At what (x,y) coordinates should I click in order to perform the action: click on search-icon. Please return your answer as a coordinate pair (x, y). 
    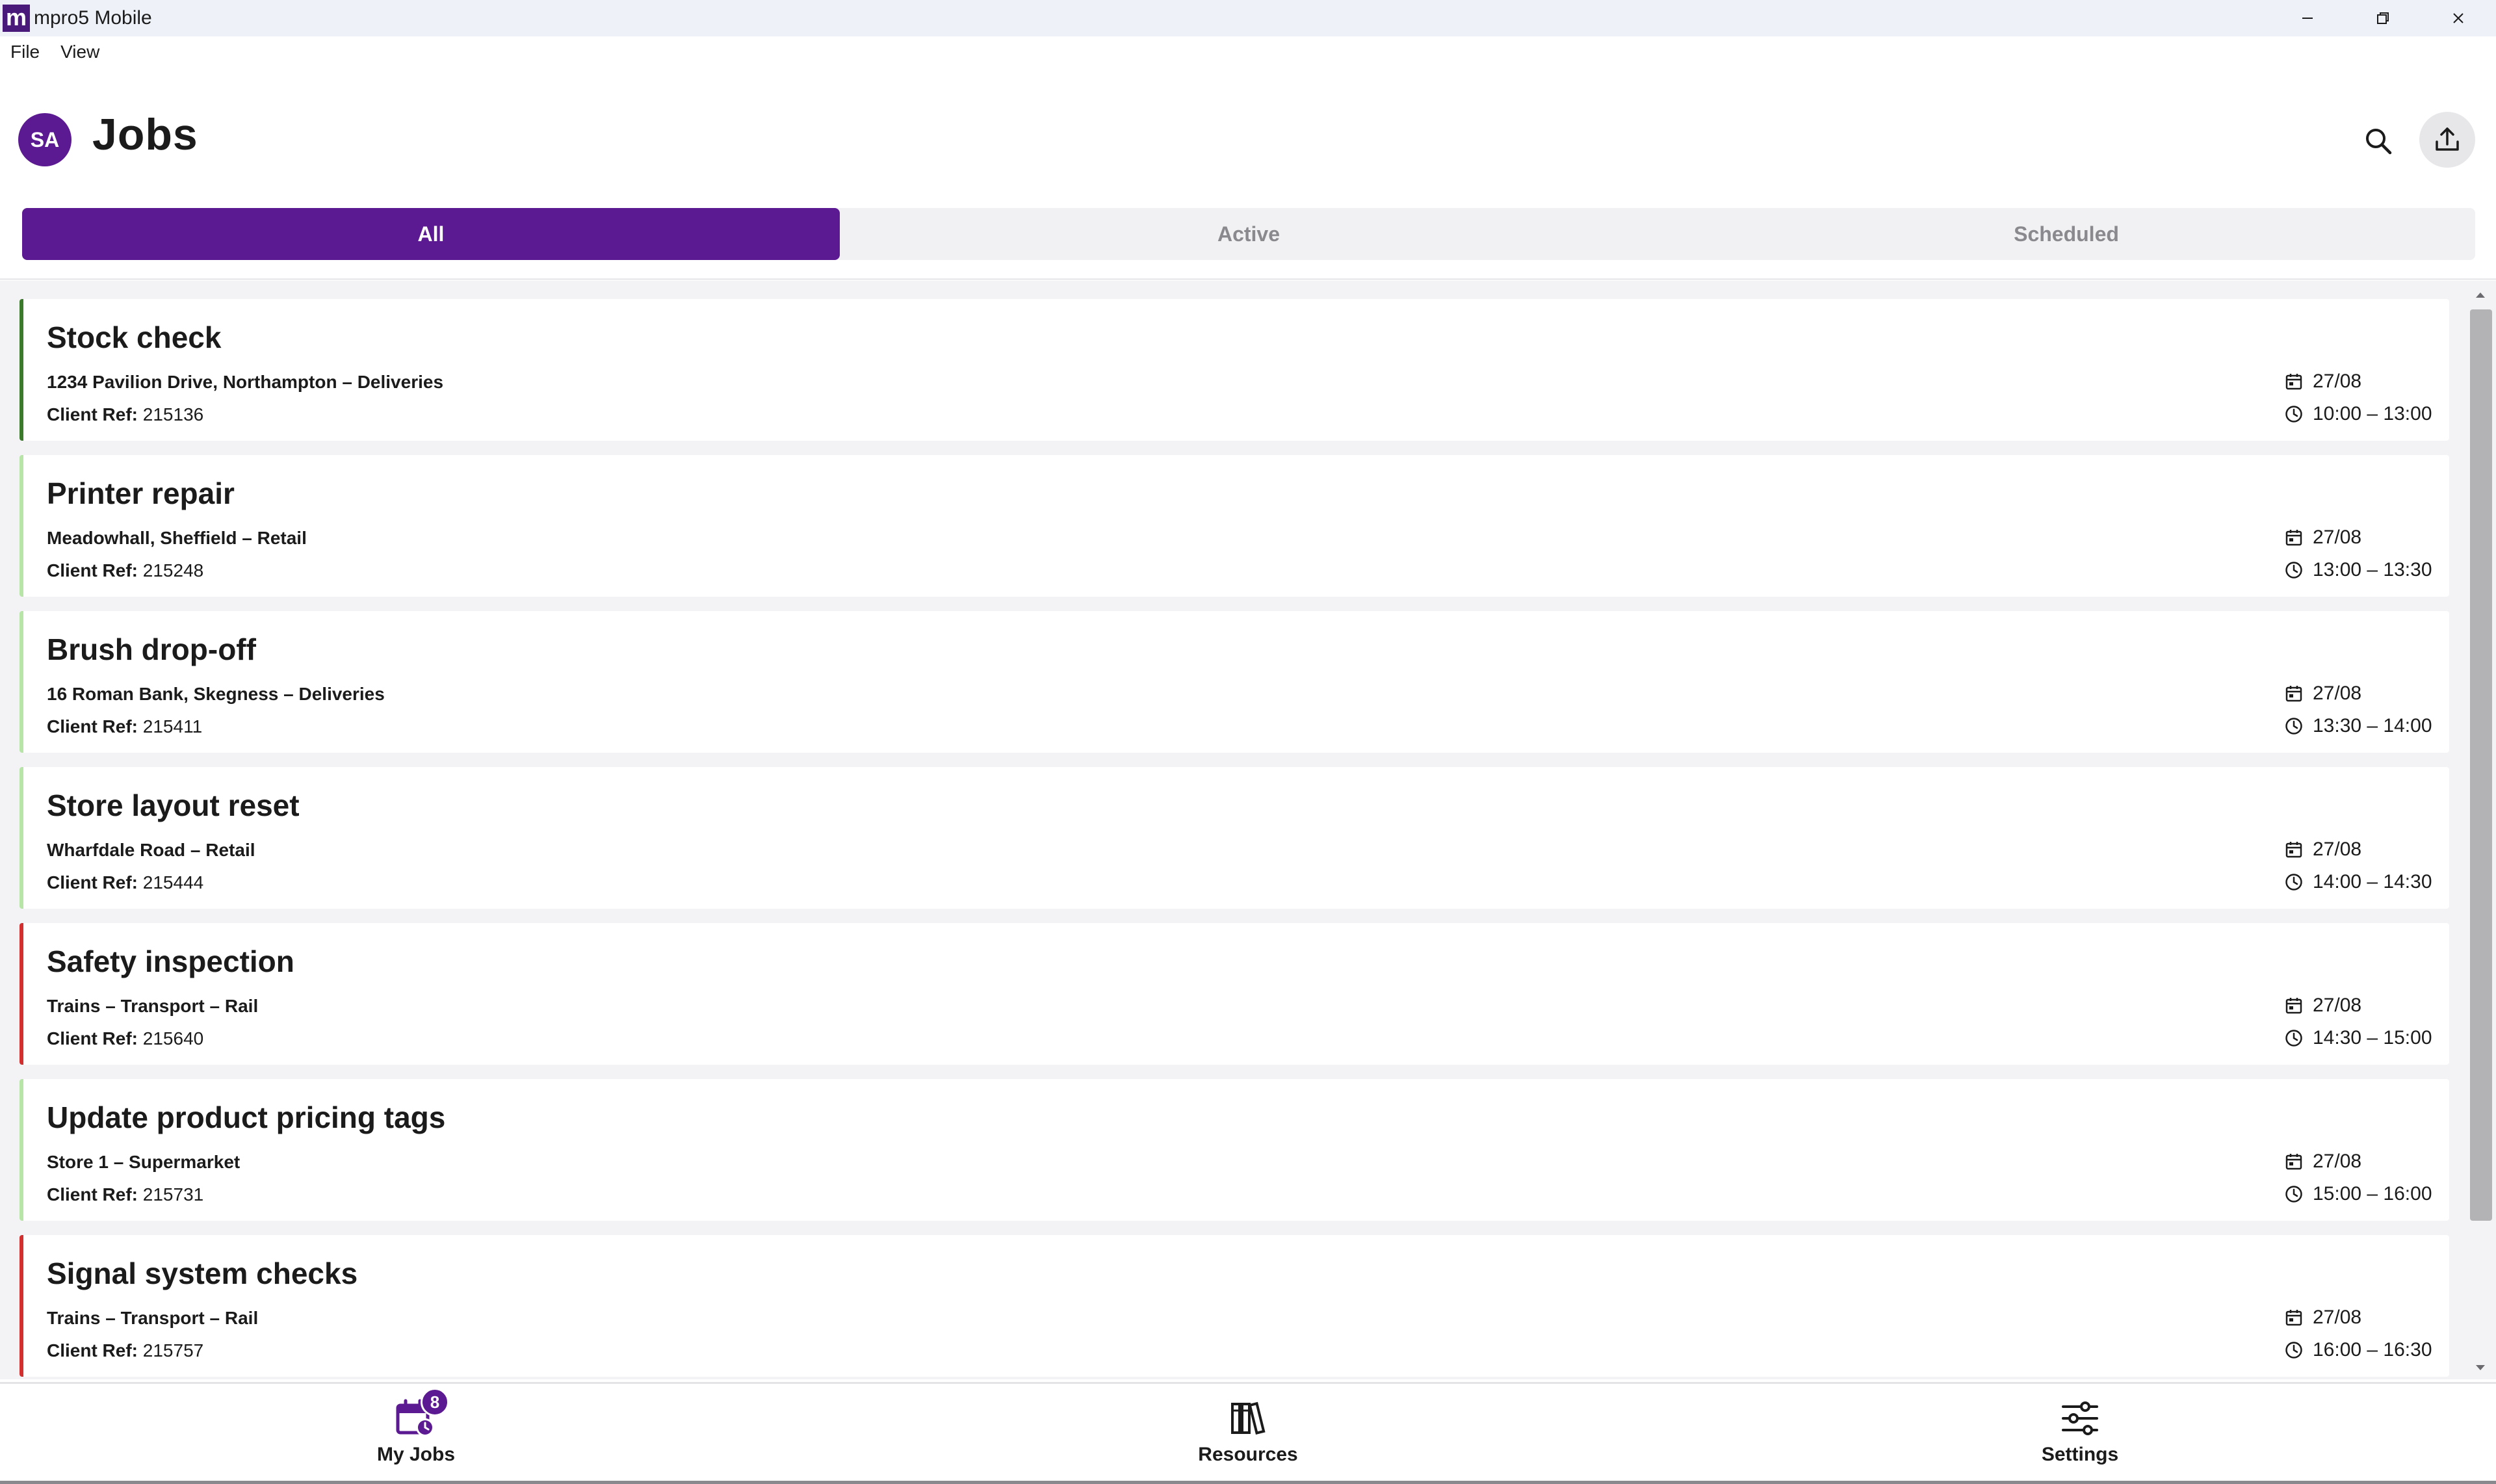
    Looking at the image, I should click on (2379, 142).